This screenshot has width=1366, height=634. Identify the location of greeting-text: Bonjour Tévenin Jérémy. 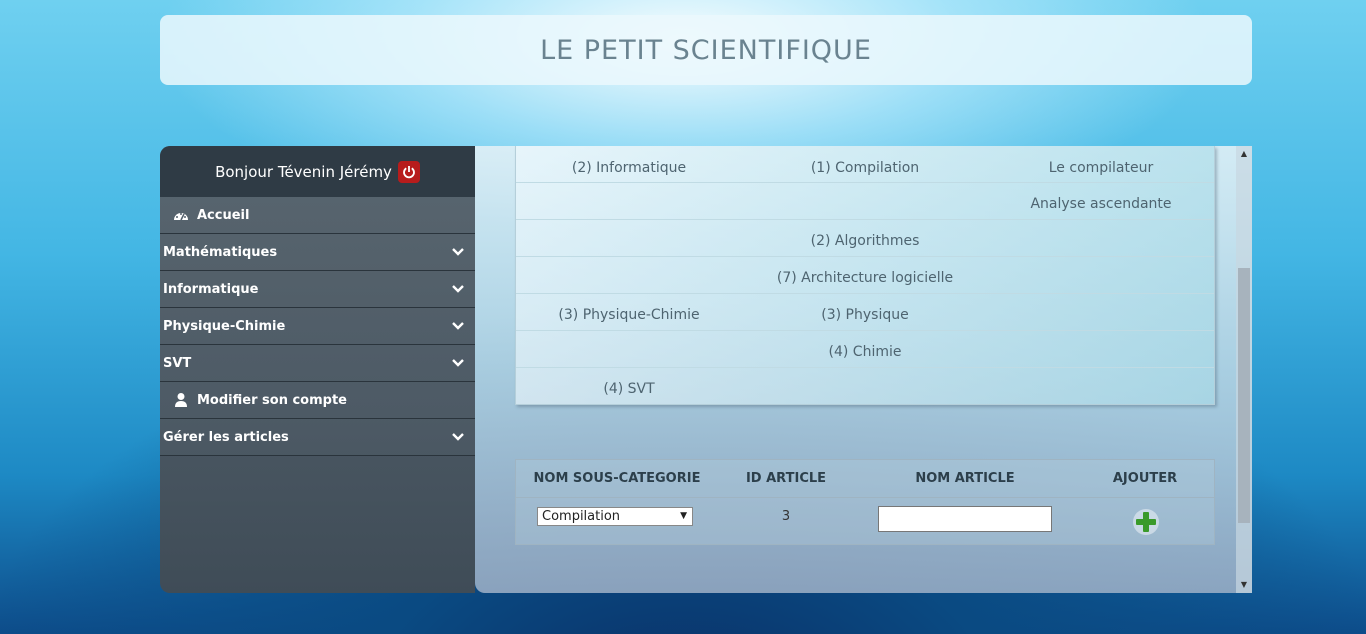
(303, 171).